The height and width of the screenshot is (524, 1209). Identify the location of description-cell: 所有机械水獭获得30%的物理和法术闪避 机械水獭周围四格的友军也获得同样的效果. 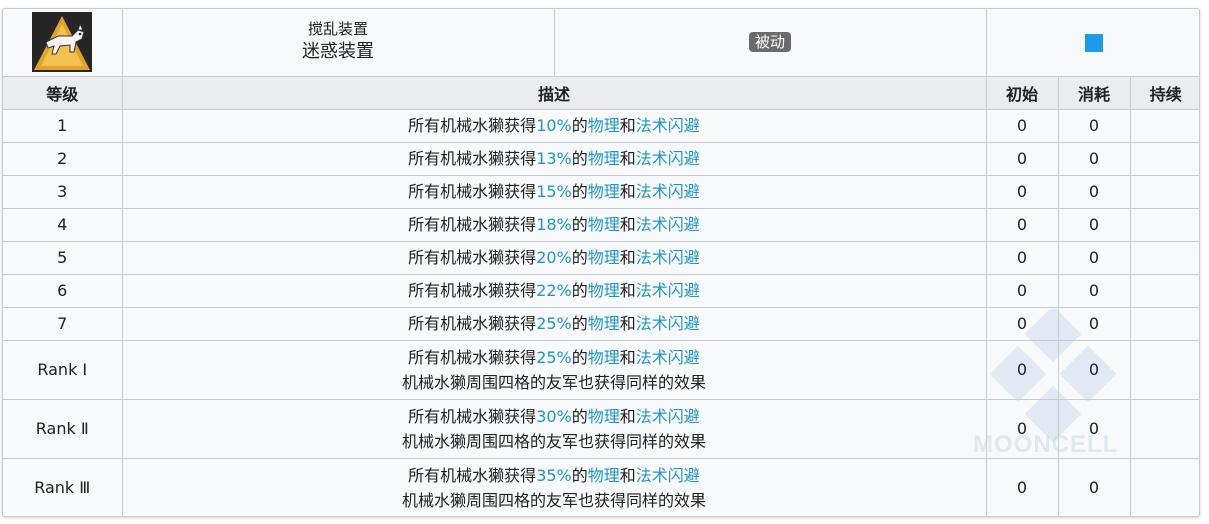
(554, 428).